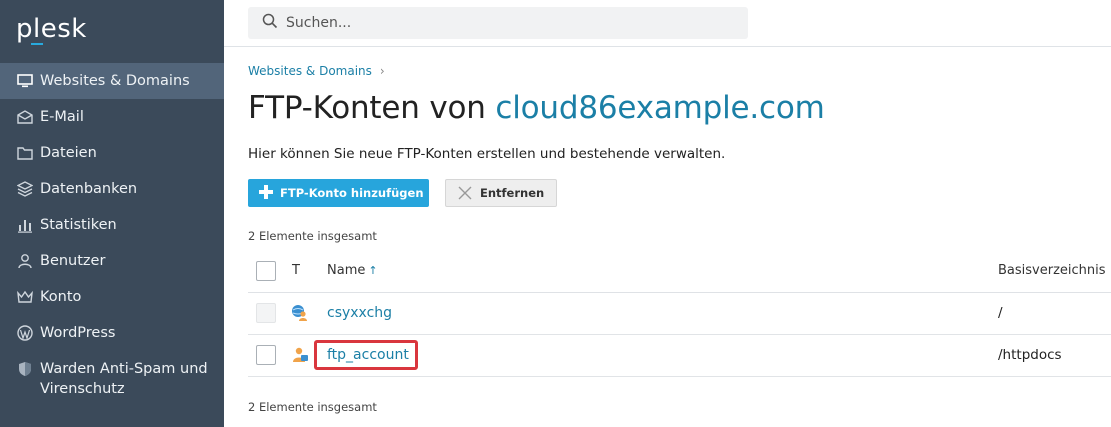  I want to click on plus-icon, so click(266, 192).